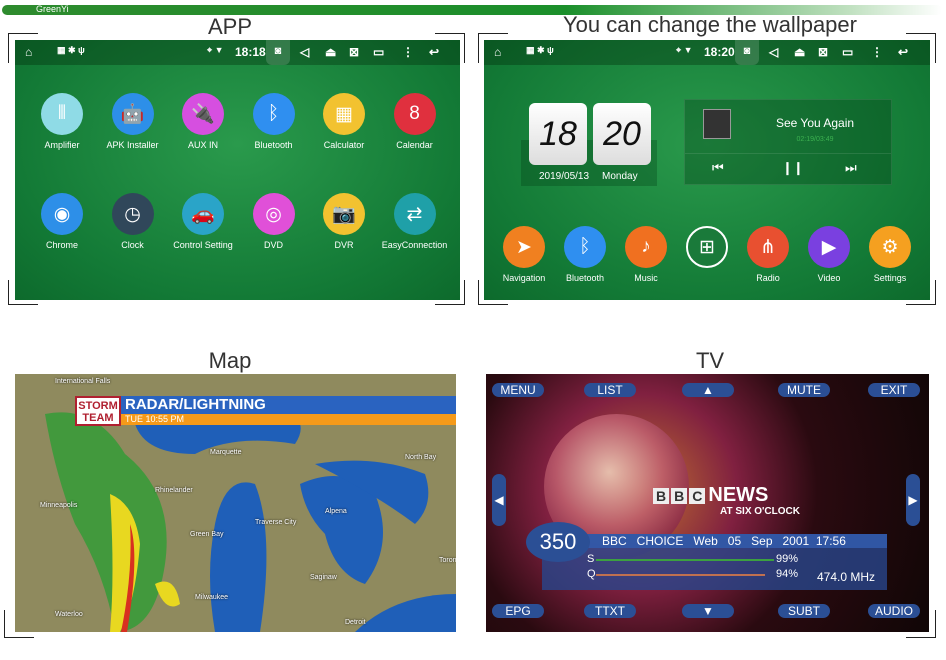 The width and height of the screenshot is (946, 660). I want to click on city-label: Marquette, so click(226, 452).